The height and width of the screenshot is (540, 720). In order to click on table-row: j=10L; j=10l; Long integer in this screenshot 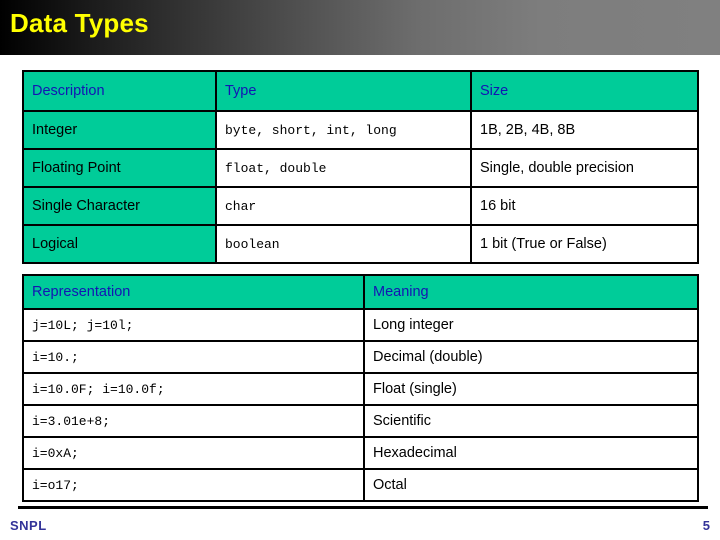, I will do `click(360, 325)`.